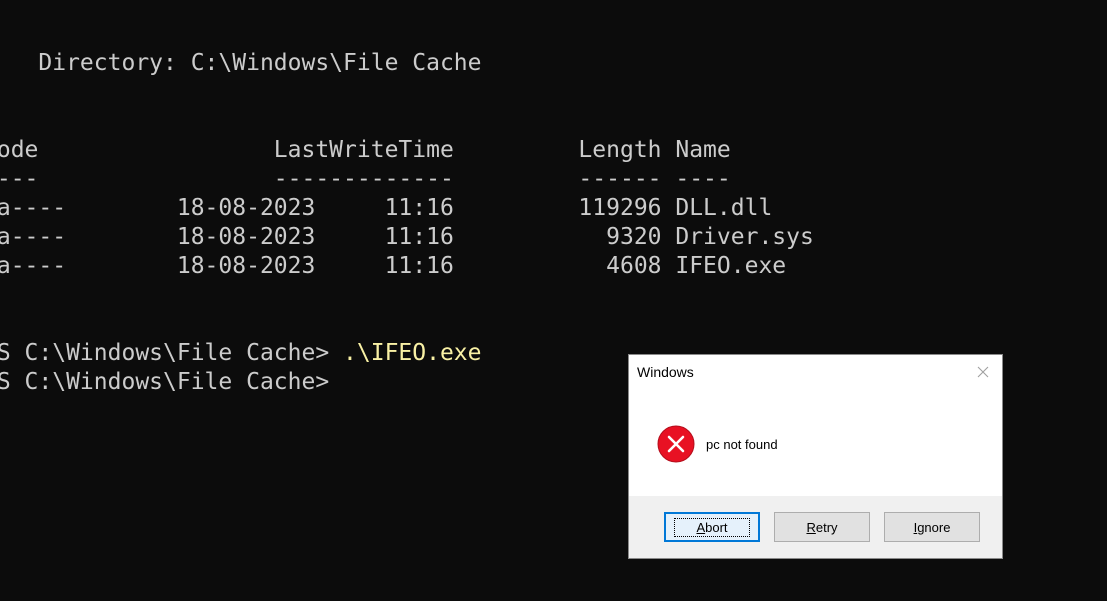 This screenshot has height=601, width=1107. Describe the element at coordinates (412, 353) in the screenshot. I see `command-text: .\IFEO.exe` at that location.